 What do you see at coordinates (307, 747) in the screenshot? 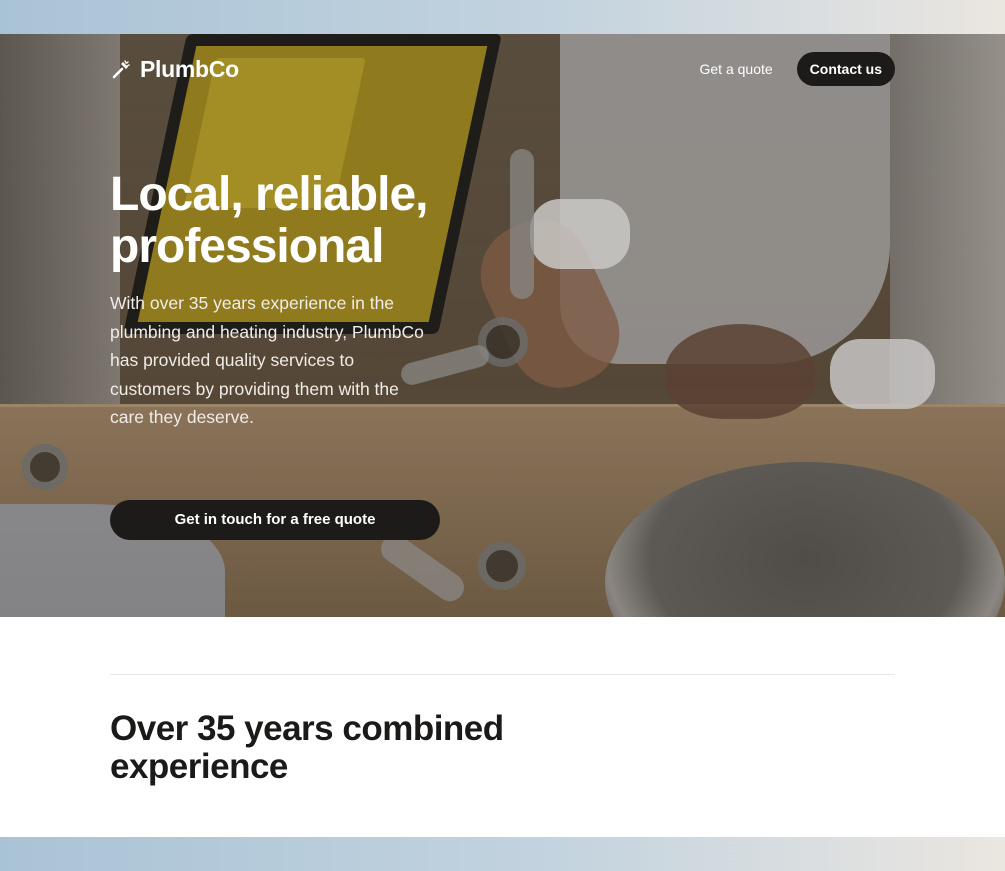
I see `experience-section-title: Over 35 years combined experience` at bounding box center [307, 747].